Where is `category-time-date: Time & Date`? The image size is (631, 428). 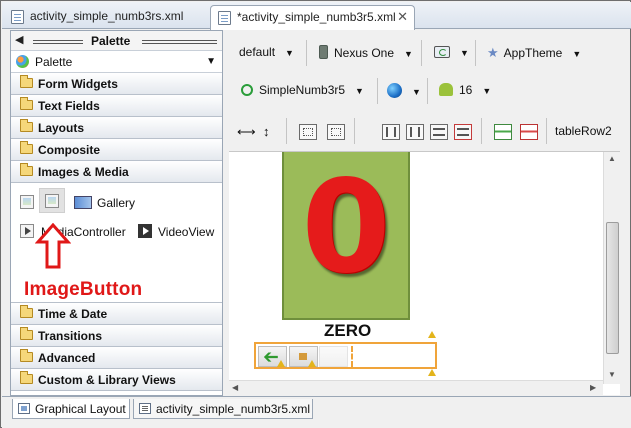 category-time-date: Time & Date is located at coordinates (116, 314).